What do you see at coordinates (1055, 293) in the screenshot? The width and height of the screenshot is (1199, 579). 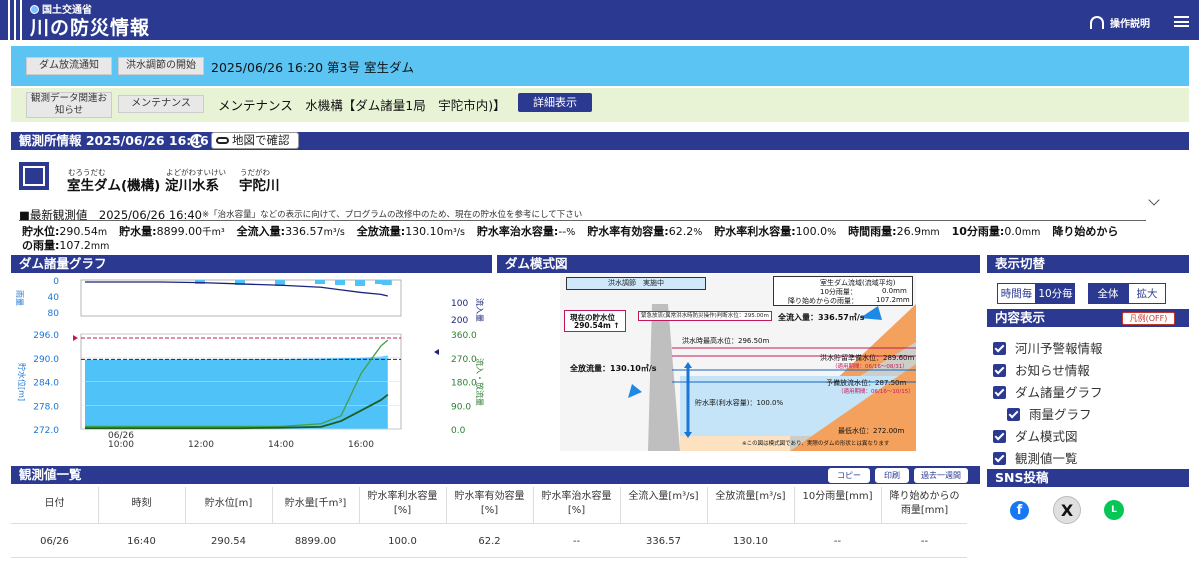 I see `ten-min-tab: 10分毎` at bounding box center [1055, 293].